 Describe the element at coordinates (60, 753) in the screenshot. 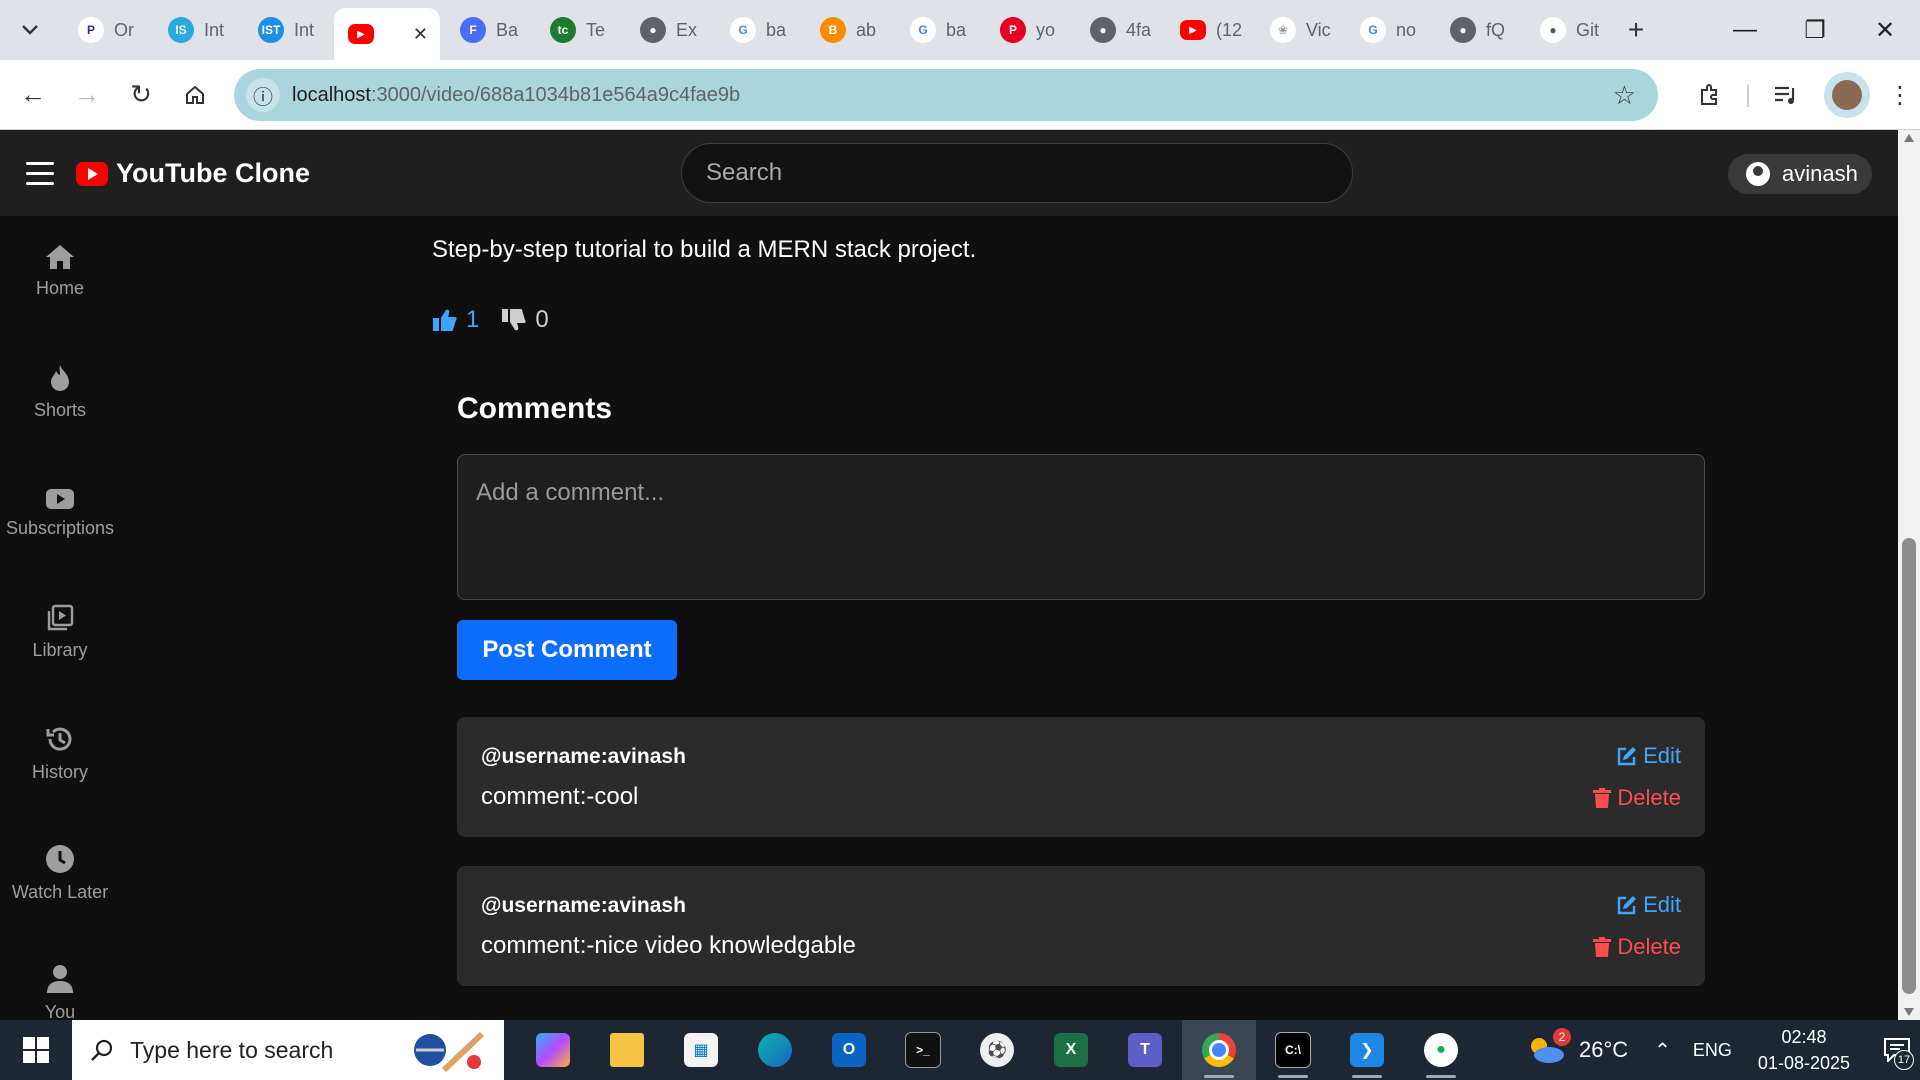

I see `sidebar-item-history: History` at that location.